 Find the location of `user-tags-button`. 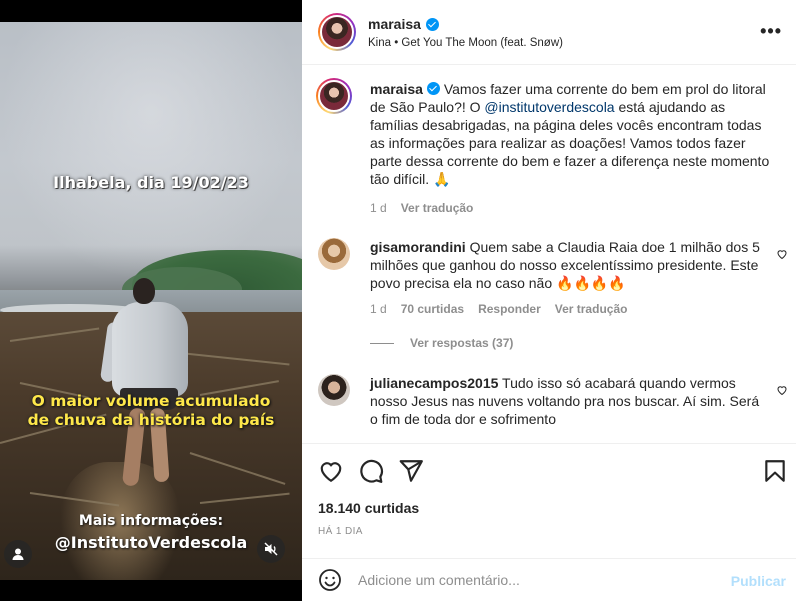

user-tags-button is located at coordinates (18, 554).